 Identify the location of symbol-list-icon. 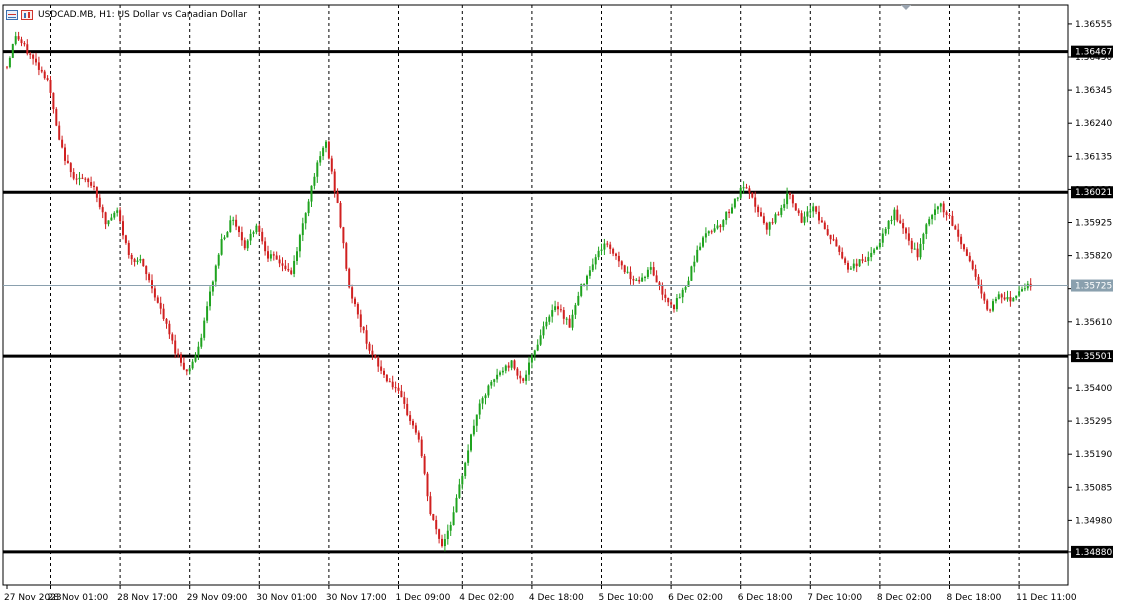
(12, 15).